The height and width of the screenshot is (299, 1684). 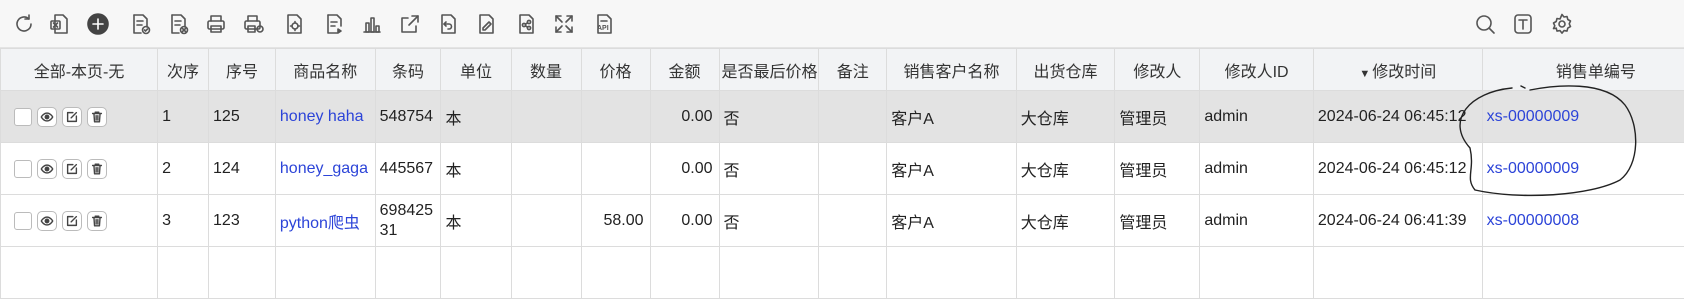 I want to click on col-header-warehouse: 出货仓库, so click(x=1065, y=70).